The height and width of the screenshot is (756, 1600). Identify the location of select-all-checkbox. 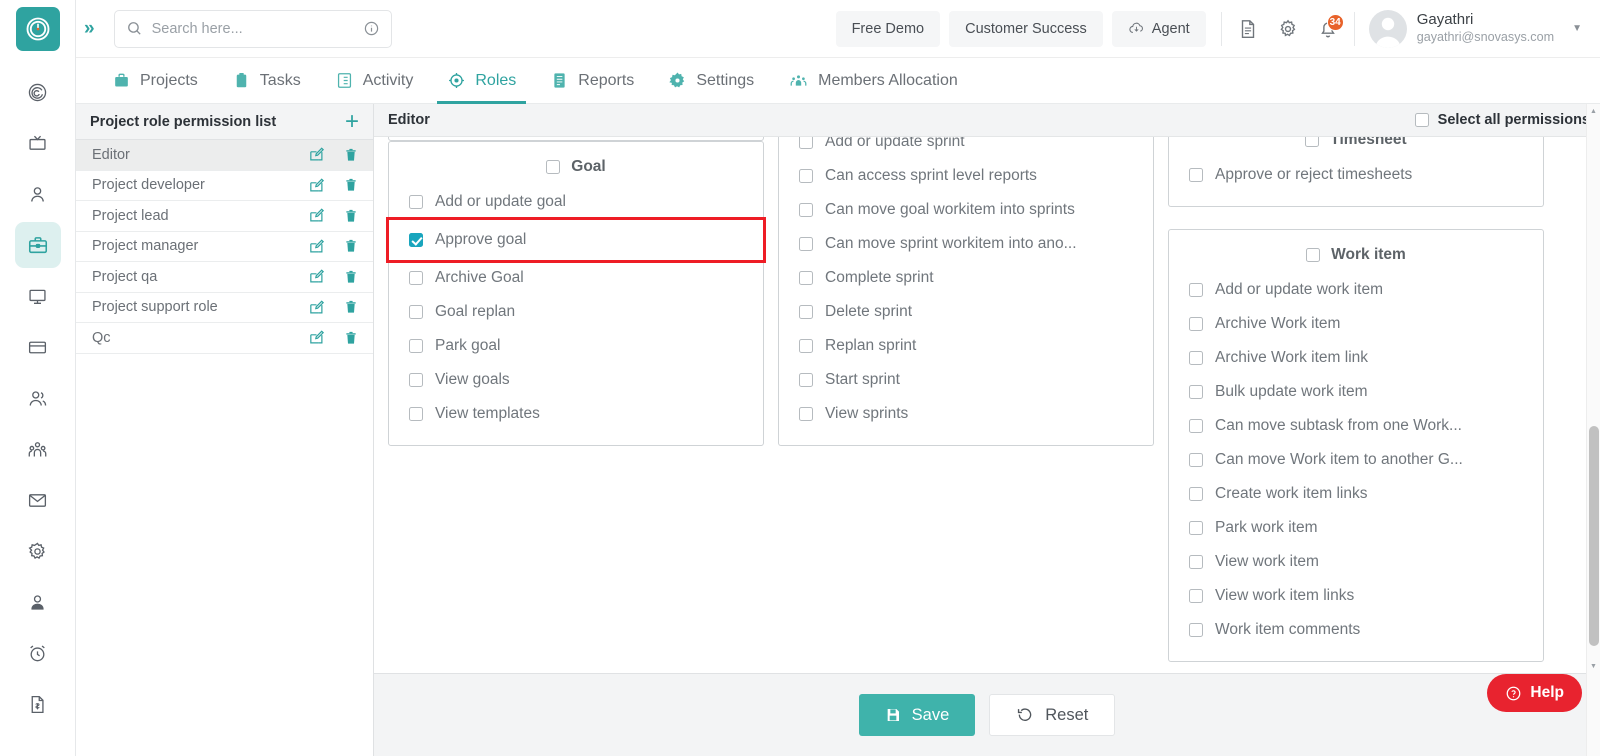
(1421, 120).